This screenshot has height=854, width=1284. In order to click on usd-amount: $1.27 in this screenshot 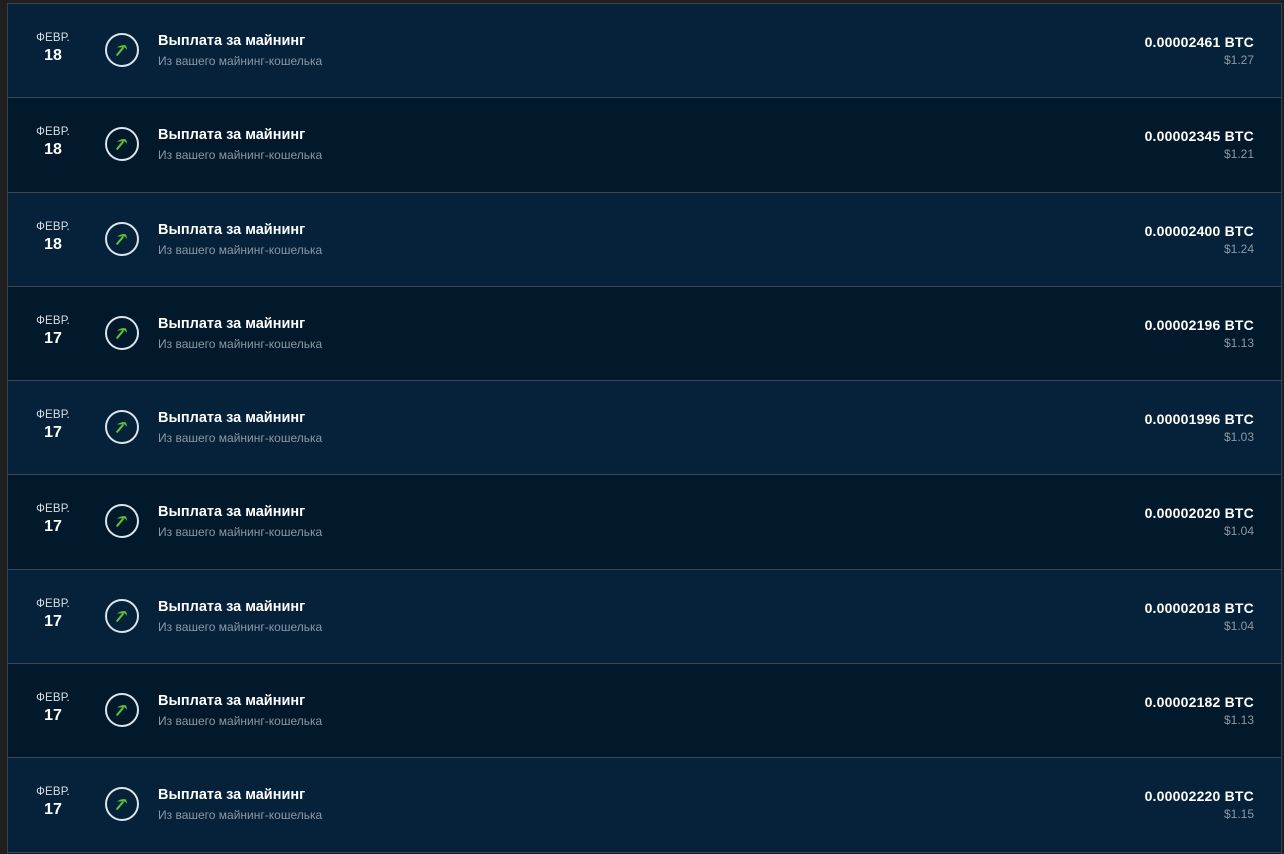, I will do `click(1238, 60)`.